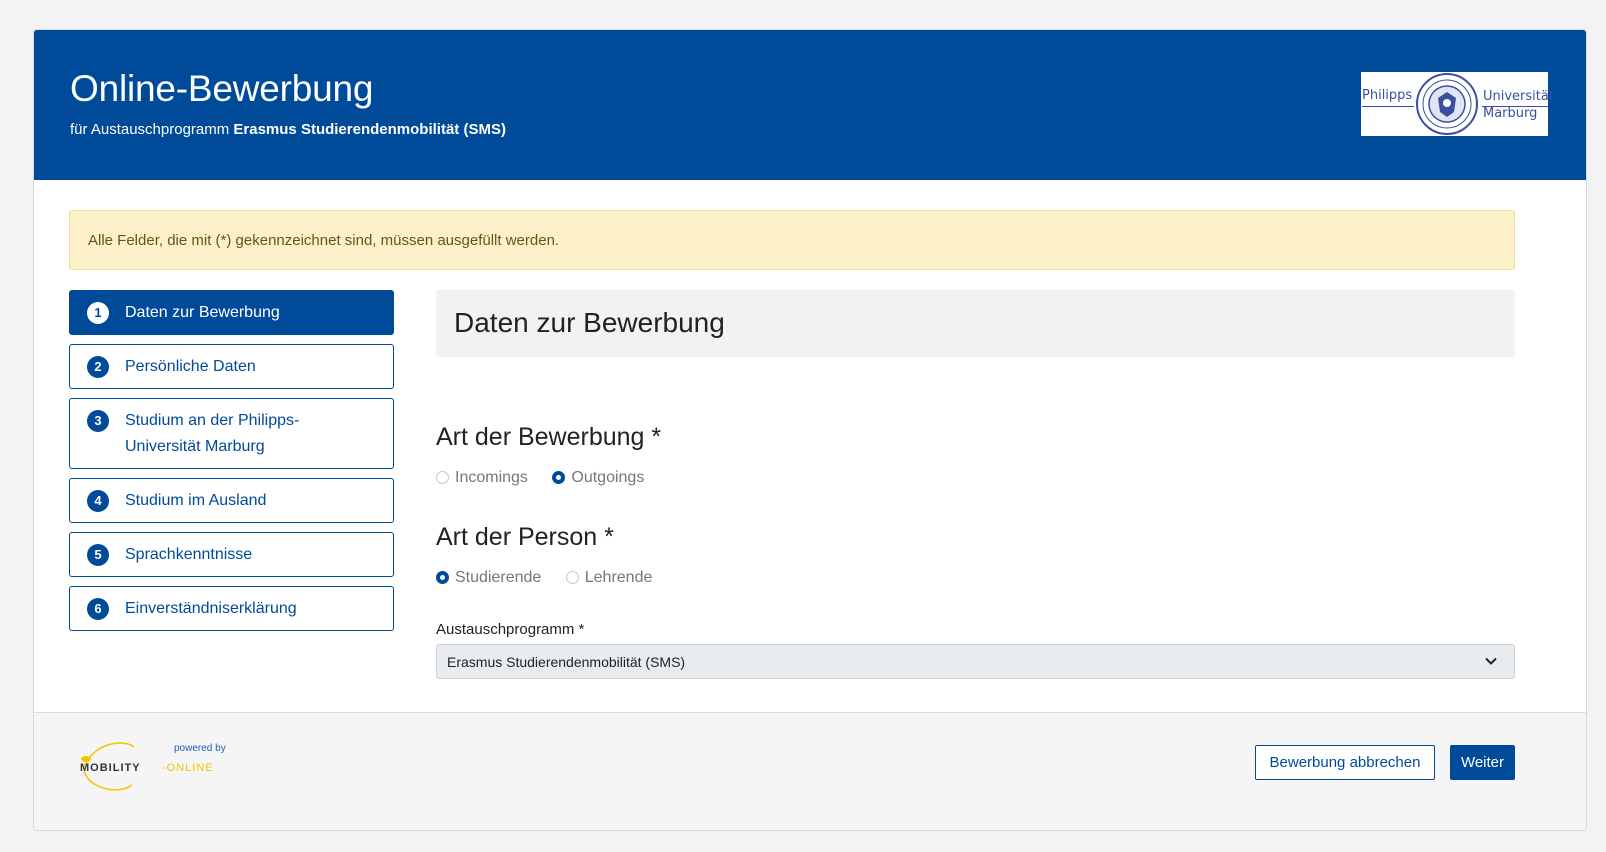  What do you see at coordinates (510, 629) in the screenshot?
I see `austauschprogramm-label: Austauschprogramm *` at bounding box center [510, 629].